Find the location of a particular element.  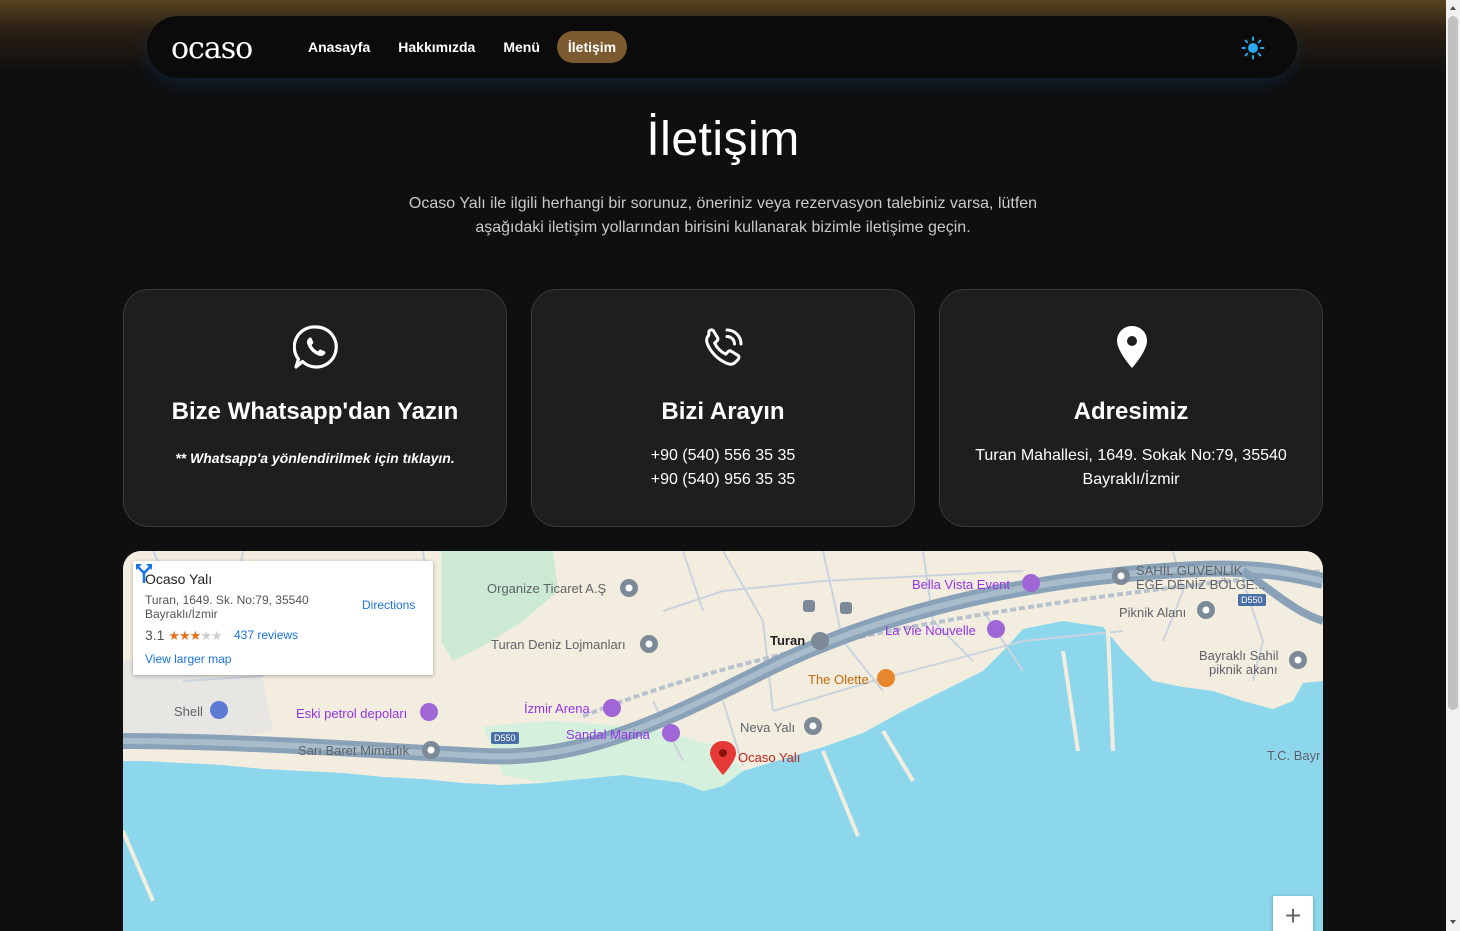

map-label-olette: The Olette is located at coordinates (838, 679).